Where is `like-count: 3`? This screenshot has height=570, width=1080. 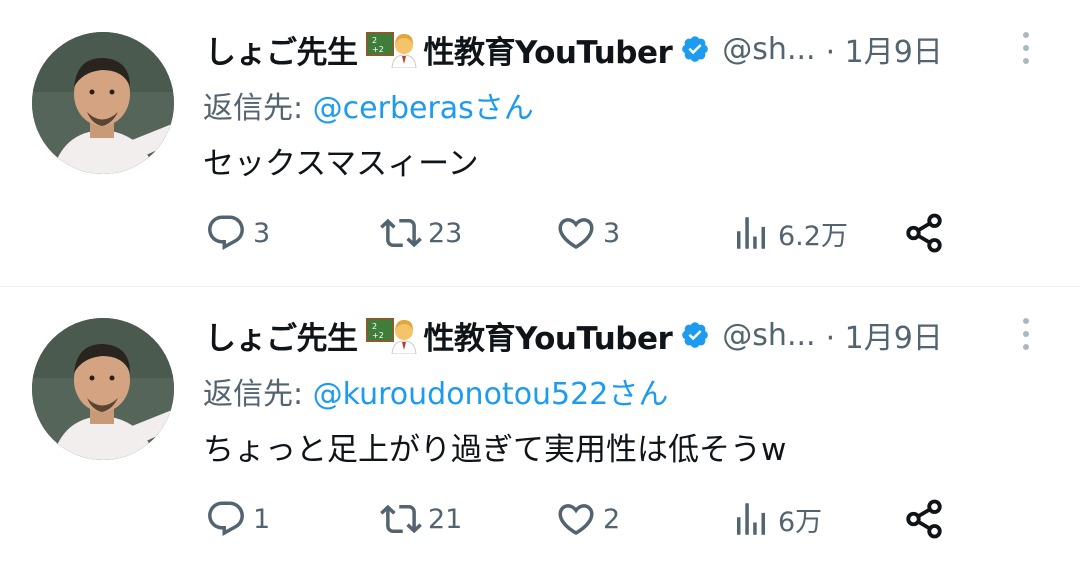
like-count: 3 is located at coordinates (612, 233).